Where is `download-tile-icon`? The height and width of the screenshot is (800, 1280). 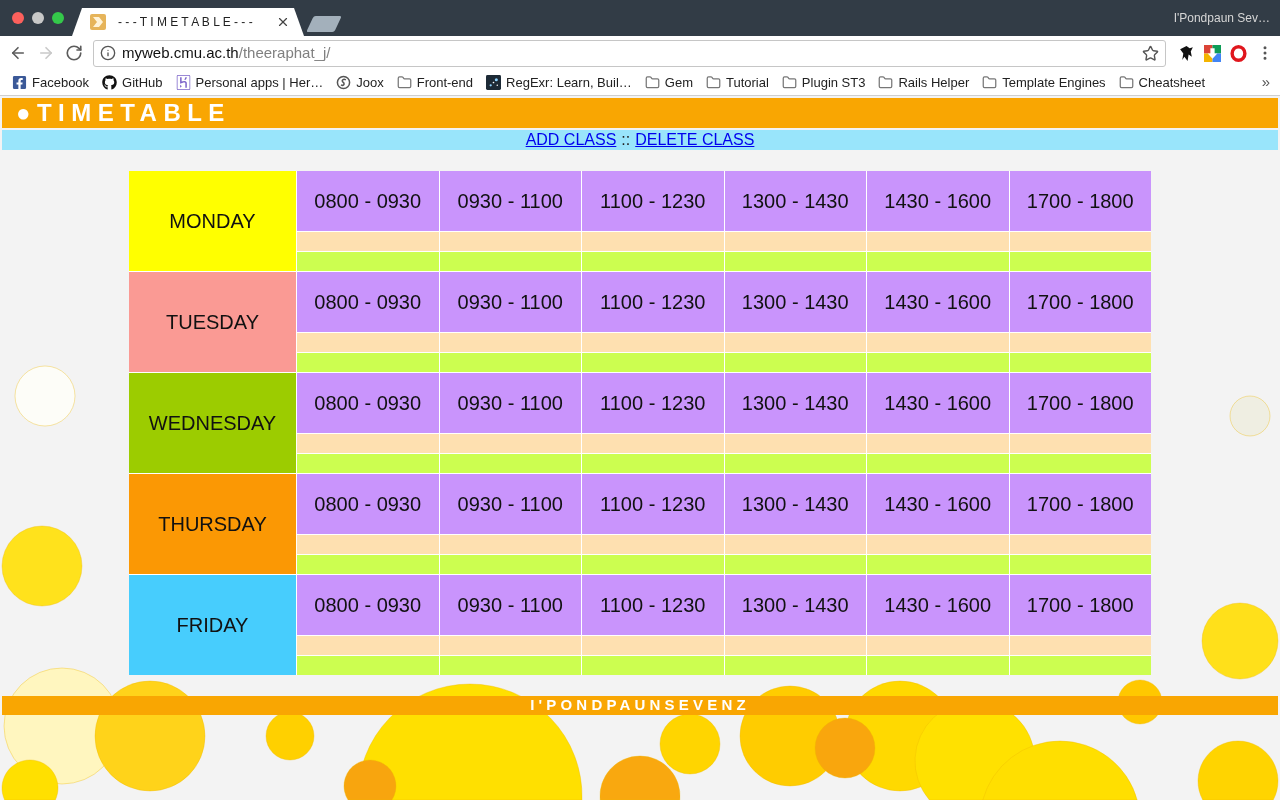 download-tile-icon is located at coordinates (1212, 53).